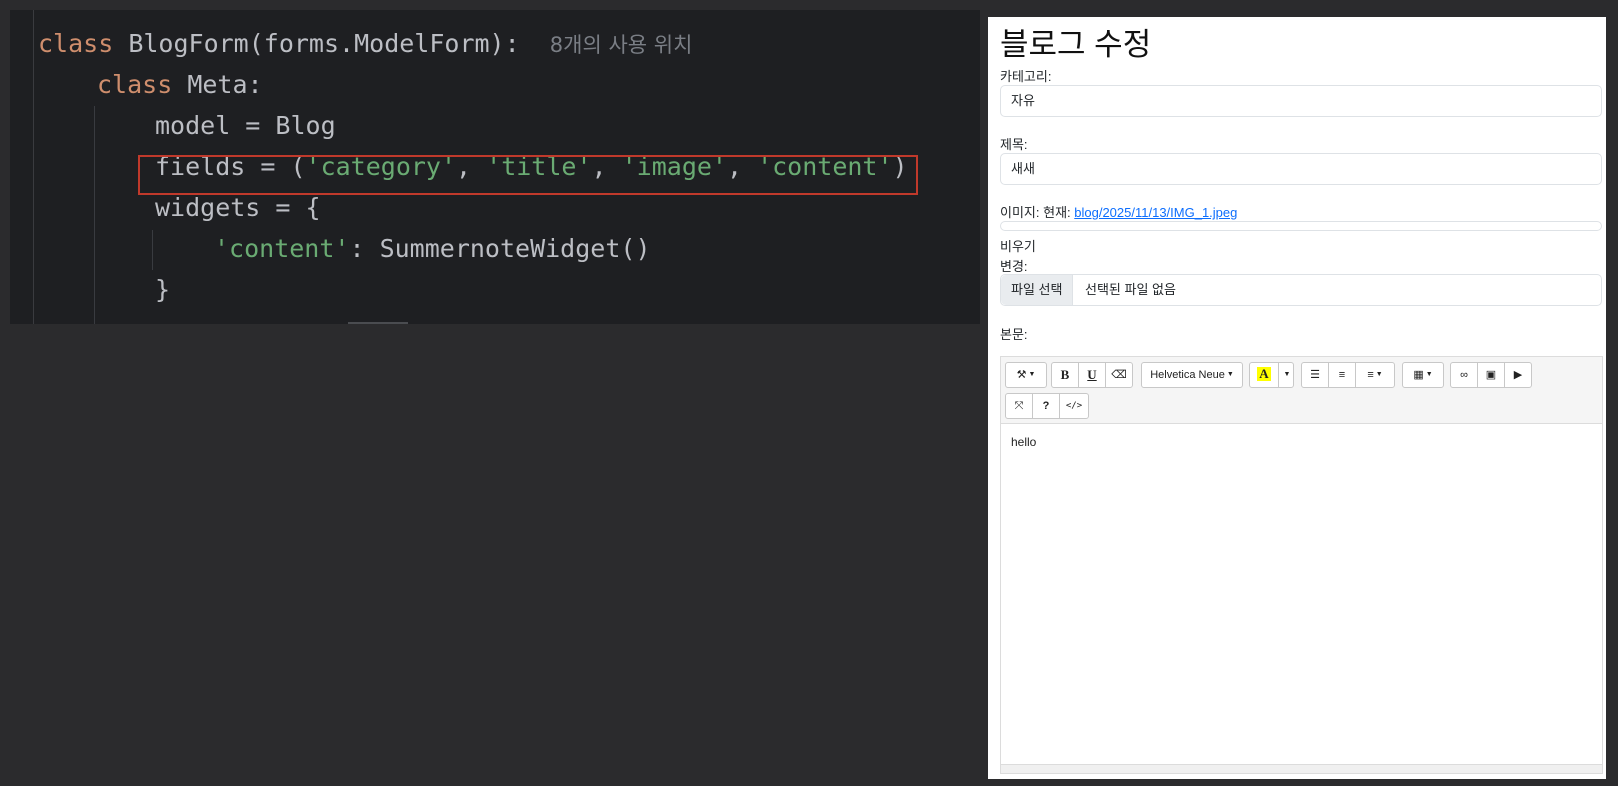  Describe the element at coordinates (1021, 375) in the screenshot. I see `magic-icon: ⚒` at that location.